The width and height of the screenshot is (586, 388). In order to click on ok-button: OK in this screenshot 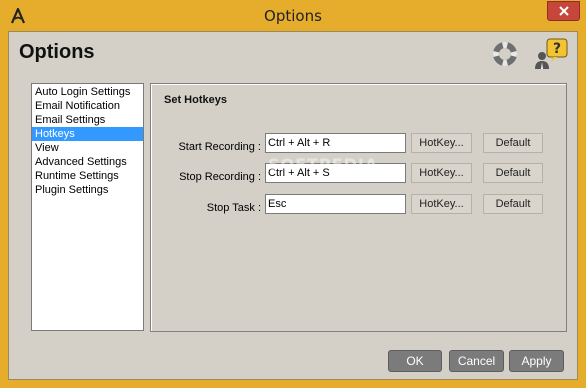, I will do `click(415, 361)`.